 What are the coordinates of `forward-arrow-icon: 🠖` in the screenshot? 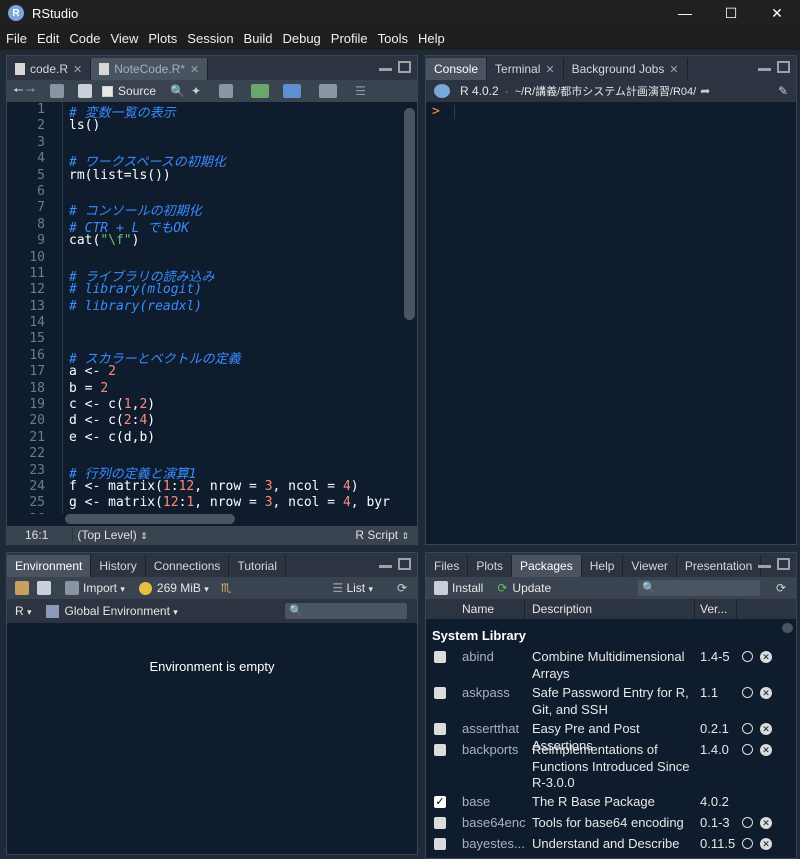 It's located at (31, 91).